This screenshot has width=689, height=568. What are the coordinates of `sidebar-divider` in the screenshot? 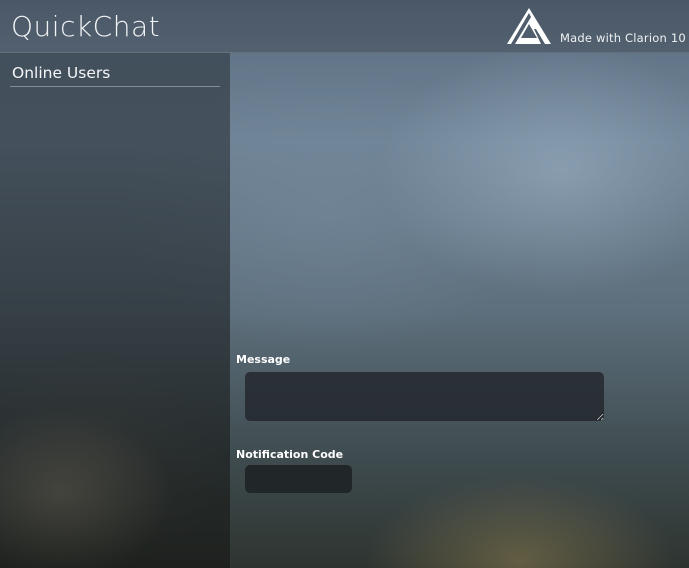 It's located at (115, 86).